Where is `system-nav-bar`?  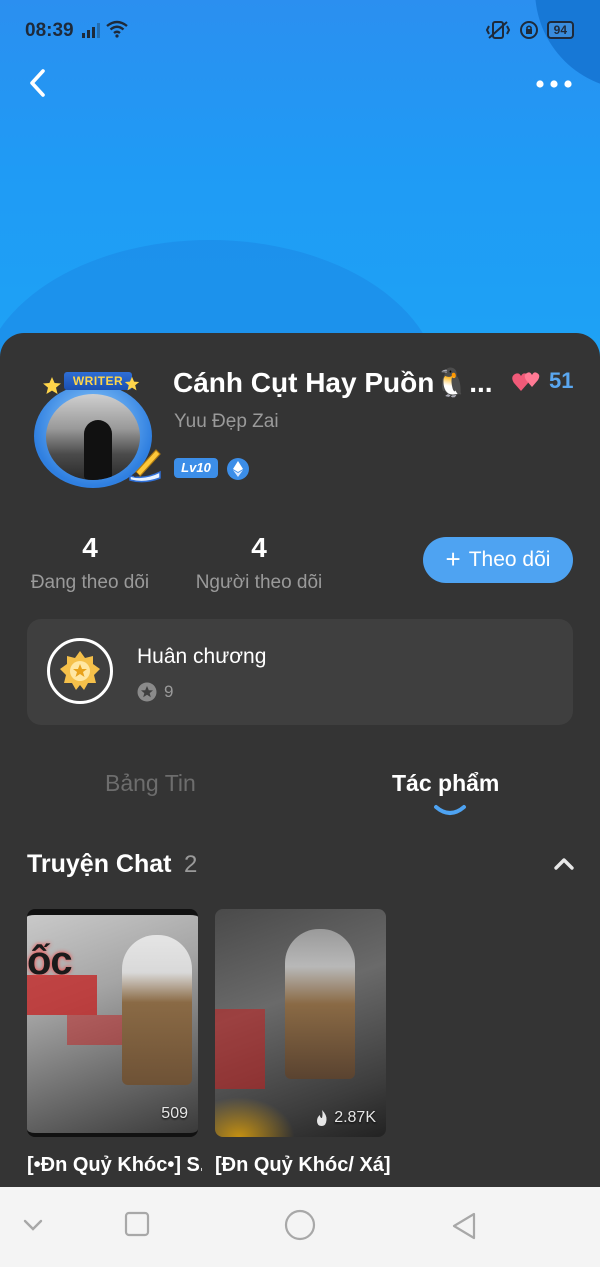
system-nav-bar is located at coordinates (300, 1227).